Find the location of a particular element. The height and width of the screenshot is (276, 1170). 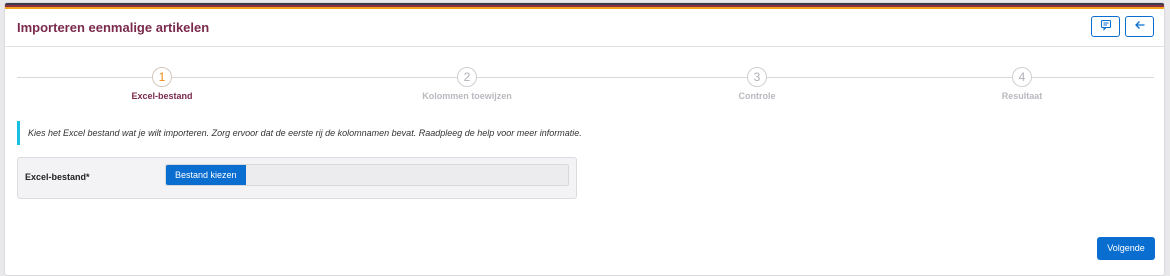

choose-file-button: Bestand kiezen is located at coordinates (206, 175).